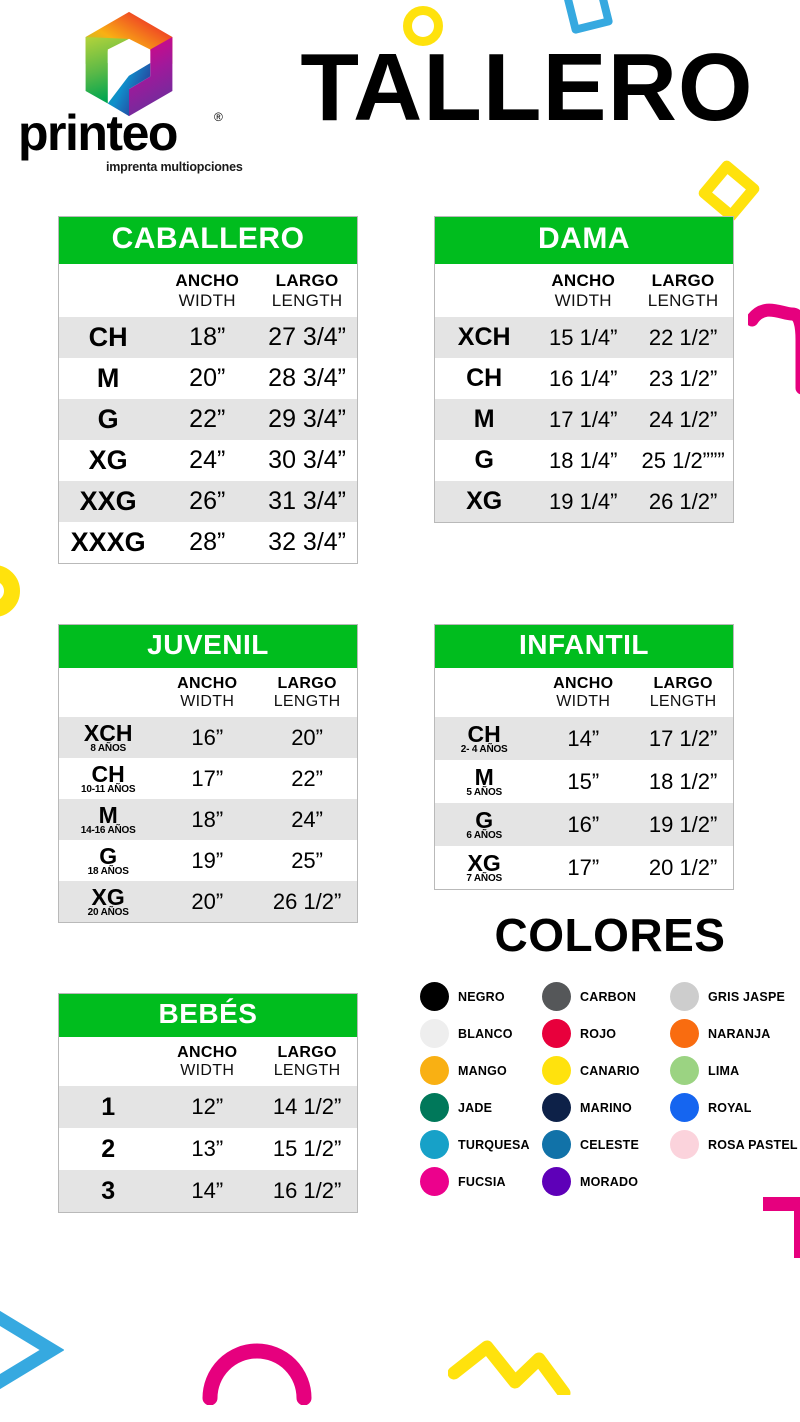 This screenshot has height=1422, width=800. Describe the element at coordinates (400, 100) in the screenshot. I see `poster-header: printeo ® imprenta multiopciones TALLERO` at that location.